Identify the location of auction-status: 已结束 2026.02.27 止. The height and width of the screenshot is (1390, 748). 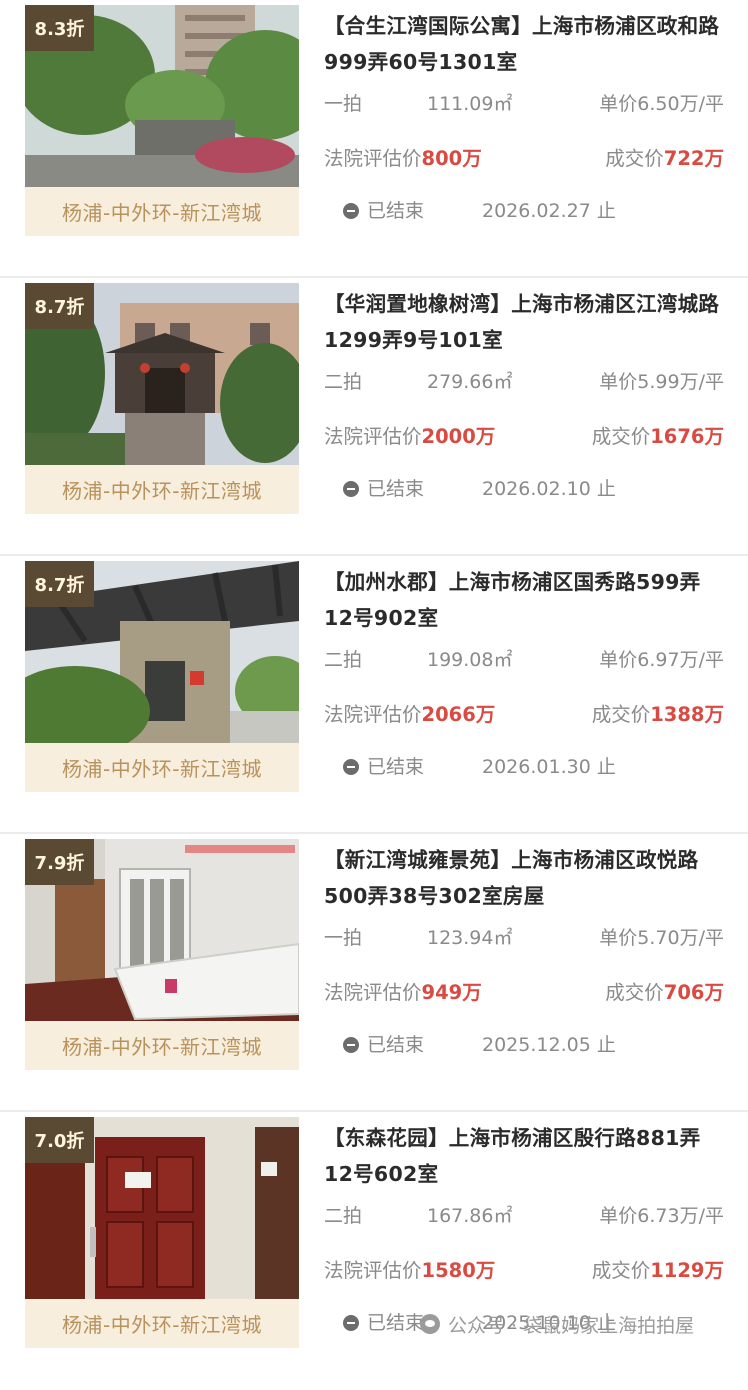
(535, 211).